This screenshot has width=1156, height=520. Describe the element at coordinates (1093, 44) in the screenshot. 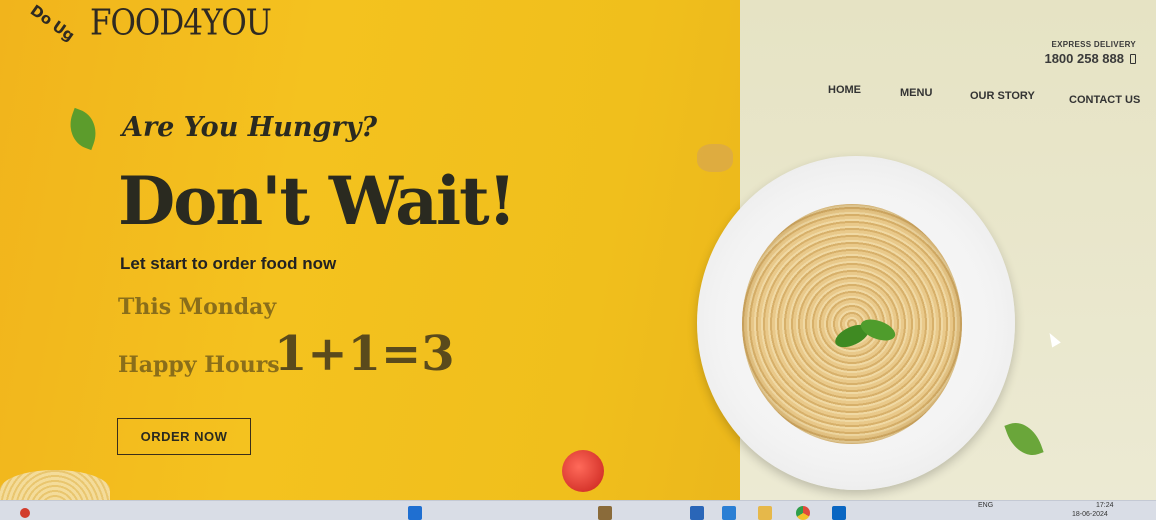

I see `express-delivery-label: EXPRESS DELIVERY` at that location.